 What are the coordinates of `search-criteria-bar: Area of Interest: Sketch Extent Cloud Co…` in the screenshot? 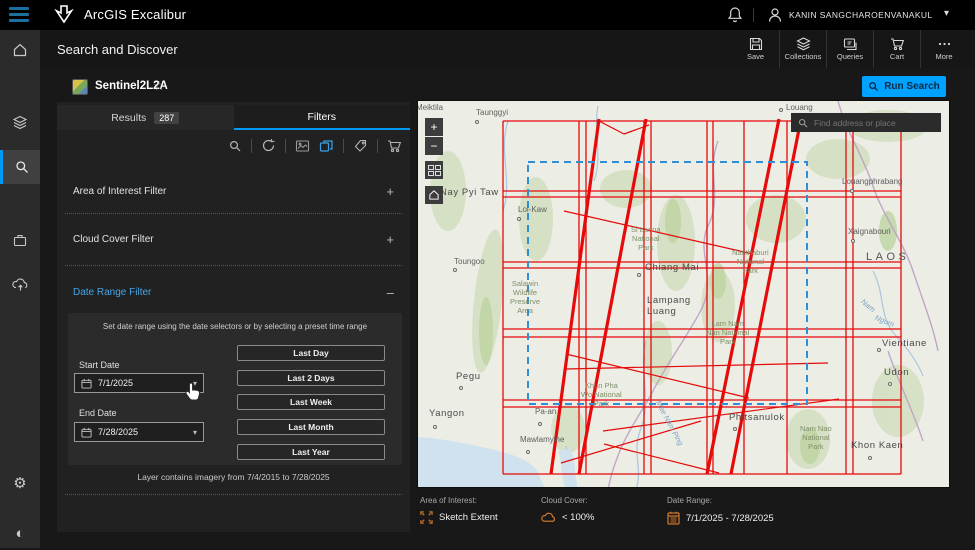 It's located at (683, 514).